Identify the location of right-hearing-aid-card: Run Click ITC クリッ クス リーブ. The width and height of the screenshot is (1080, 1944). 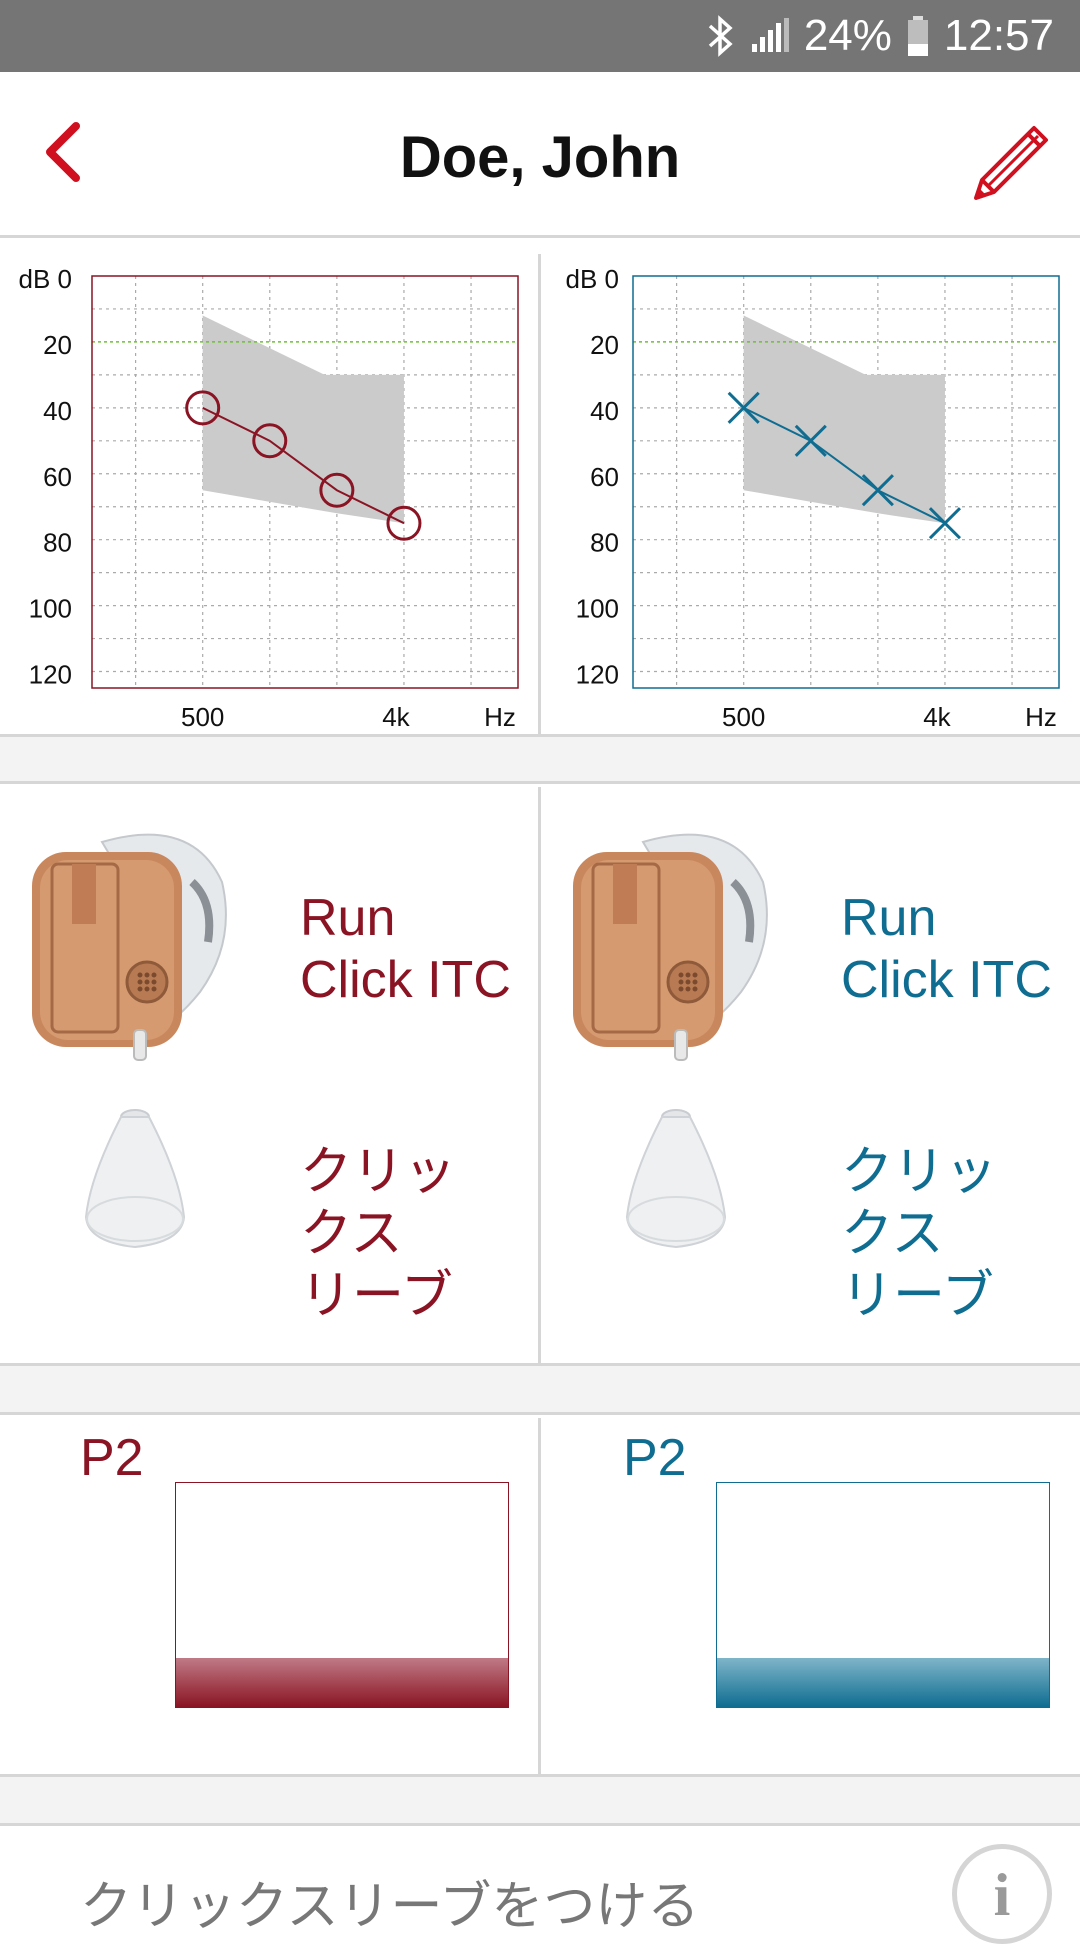
(810, 1075).